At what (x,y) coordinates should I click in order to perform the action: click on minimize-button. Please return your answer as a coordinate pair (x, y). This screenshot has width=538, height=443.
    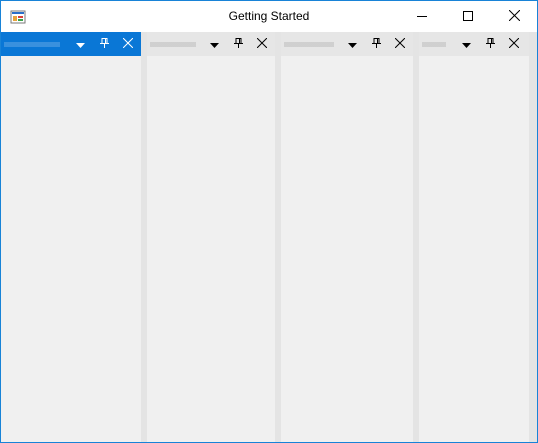
    Looking at the image, I should click on (422, 16).